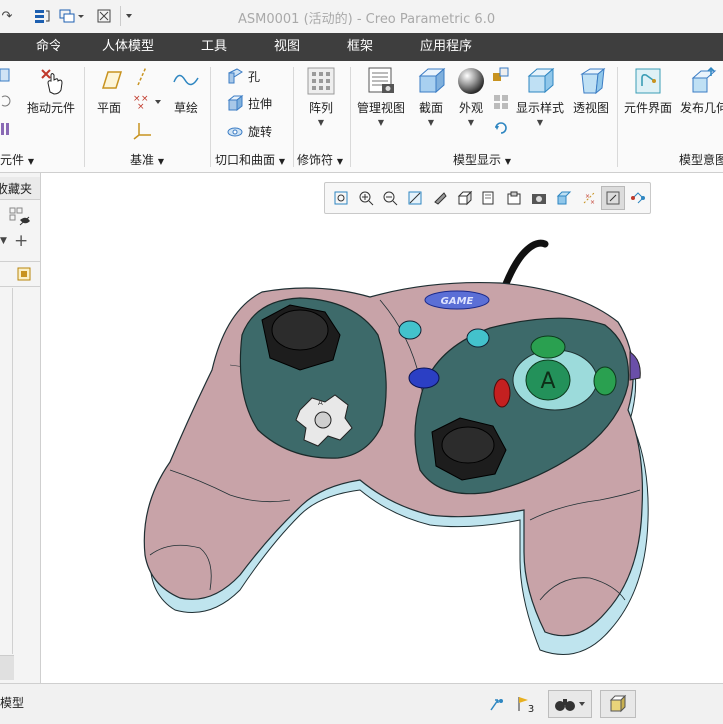  What do you see at coordinates (613, 198) in the screenshot?
I see `spin-center-icon` at bounding box center [613, 198].